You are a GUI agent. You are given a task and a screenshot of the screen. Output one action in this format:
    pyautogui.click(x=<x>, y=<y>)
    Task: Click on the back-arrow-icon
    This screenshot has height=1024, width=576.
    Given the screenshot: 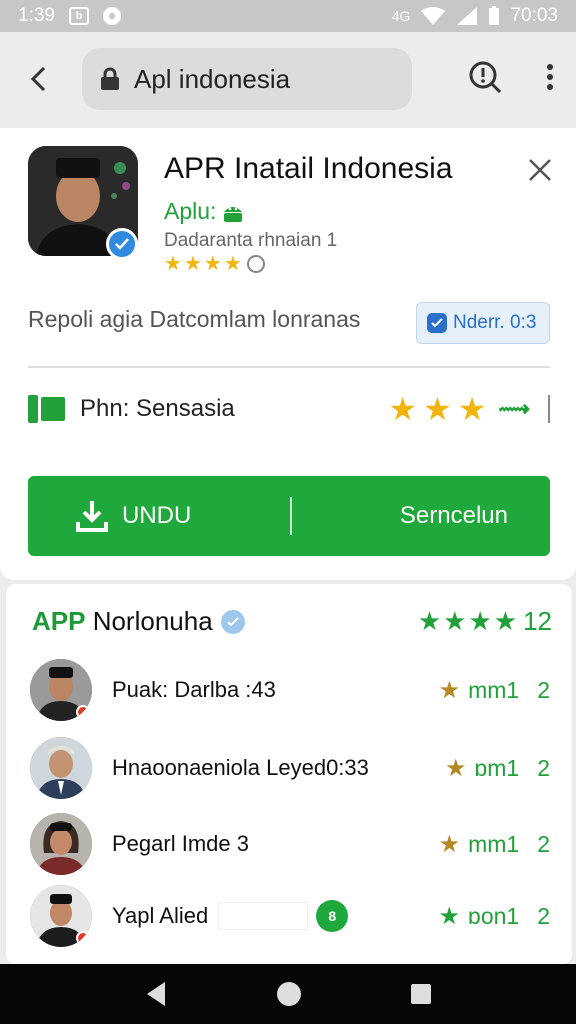 What is the action you would take?
    pyautogui.click(x=38, y=79)
    